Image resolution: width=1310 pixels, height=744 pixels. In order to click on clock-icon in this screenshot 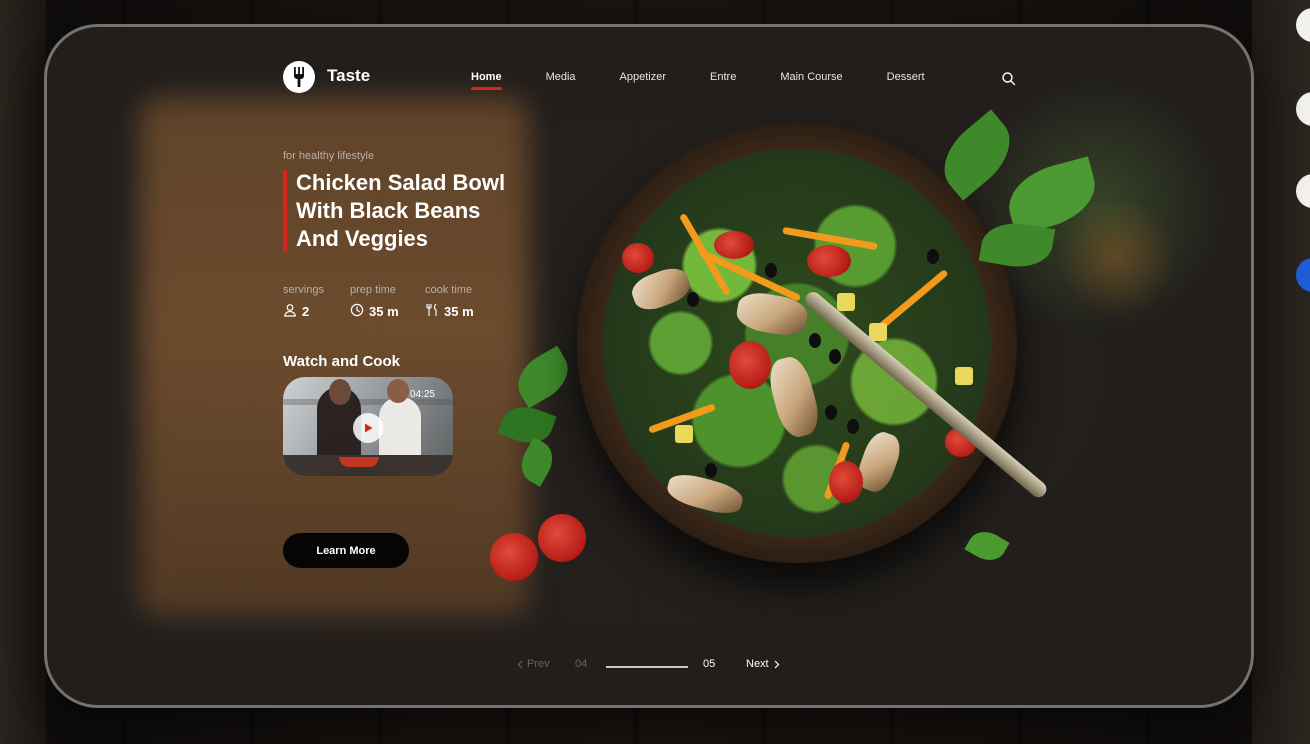, I will do `click(359, 311)`.